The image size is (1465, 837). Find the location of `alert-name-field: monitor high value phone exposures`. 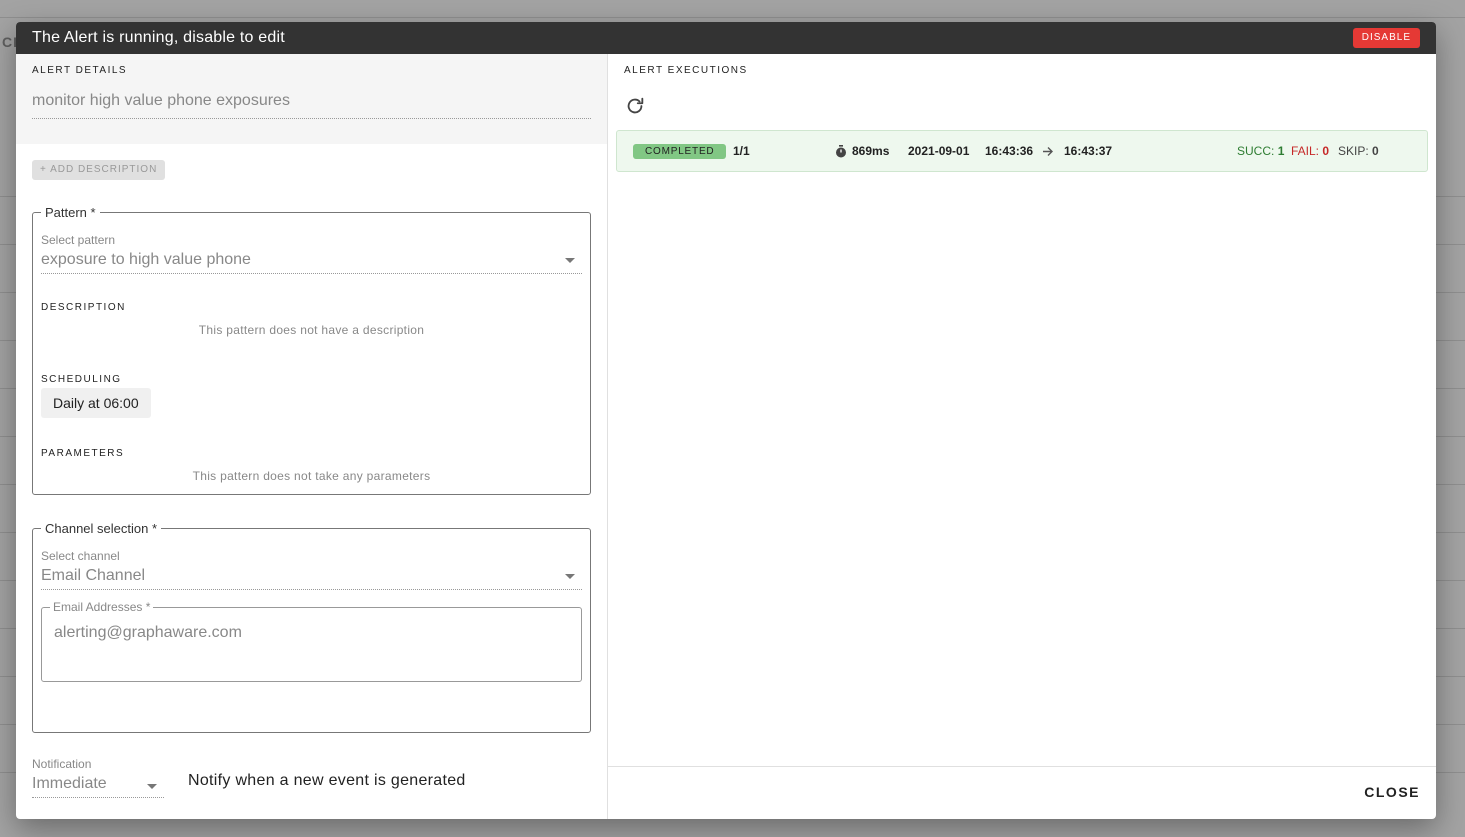

alert-name-field: monitor high value phone exposures is located at coordinates (311, 105).